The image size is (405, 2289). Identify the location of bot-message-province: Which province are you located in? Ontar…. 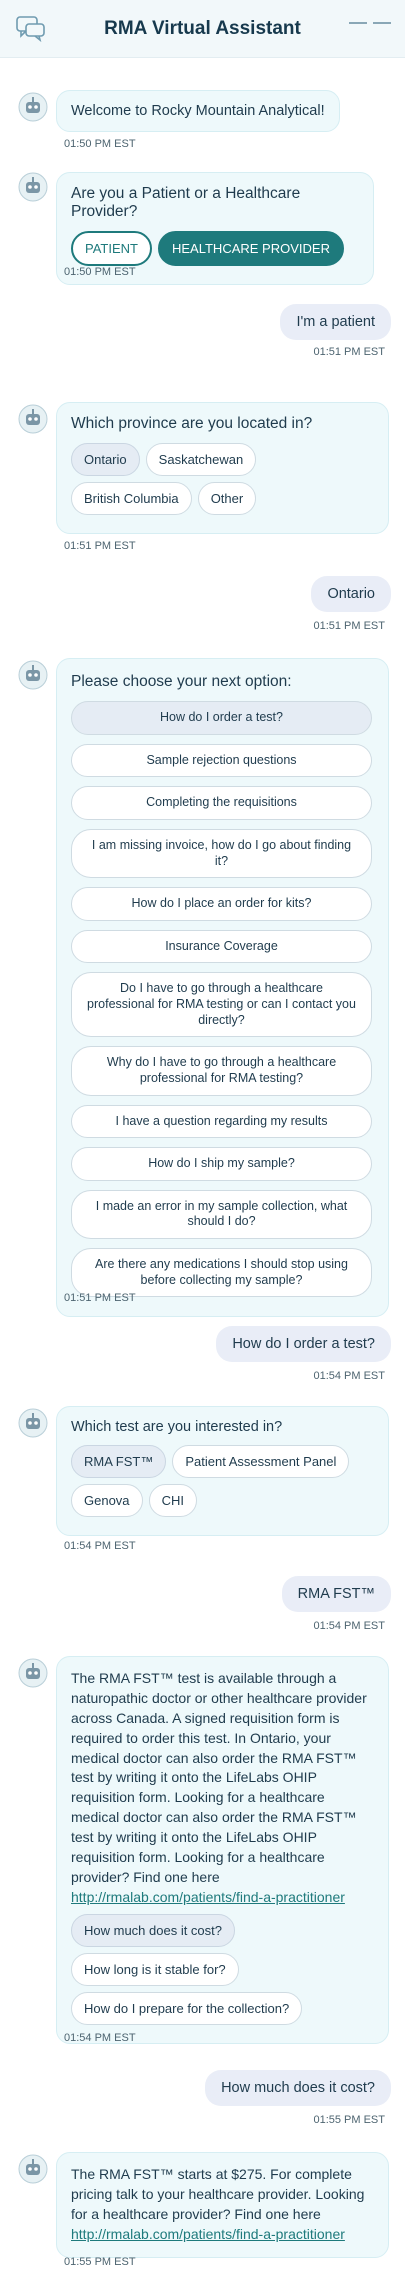
(222, 468).